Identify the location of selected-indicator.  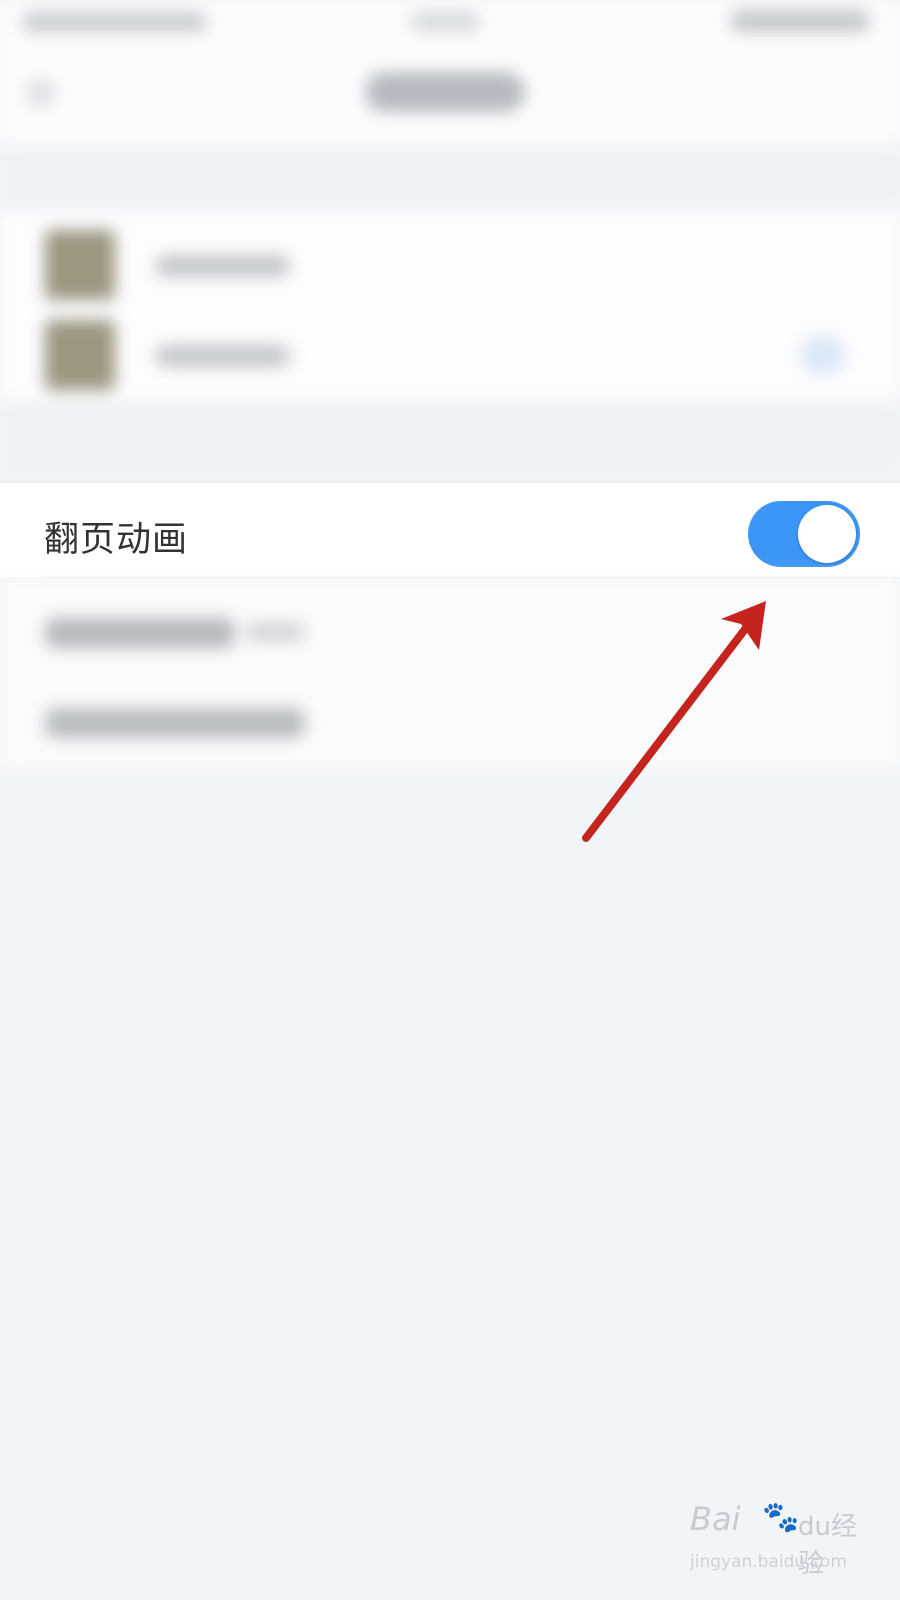
(822, 355).